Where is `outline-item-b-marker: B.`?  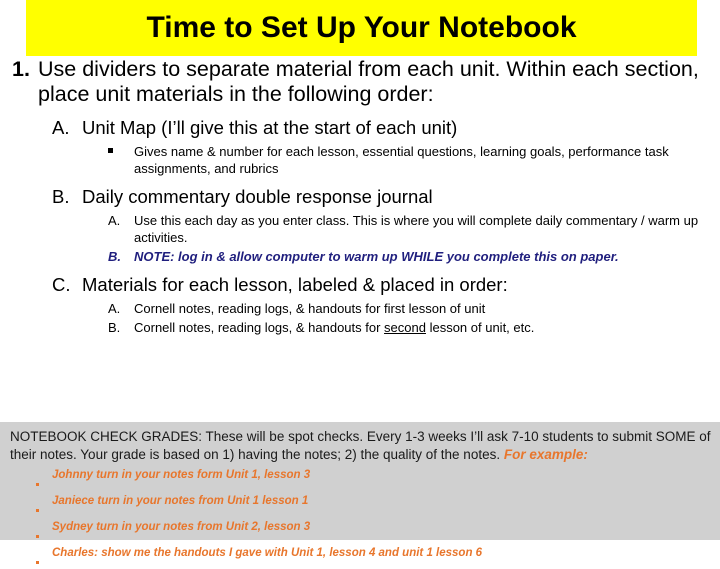 outline-item-b-marker: B. is located at coordinates (61, 197).